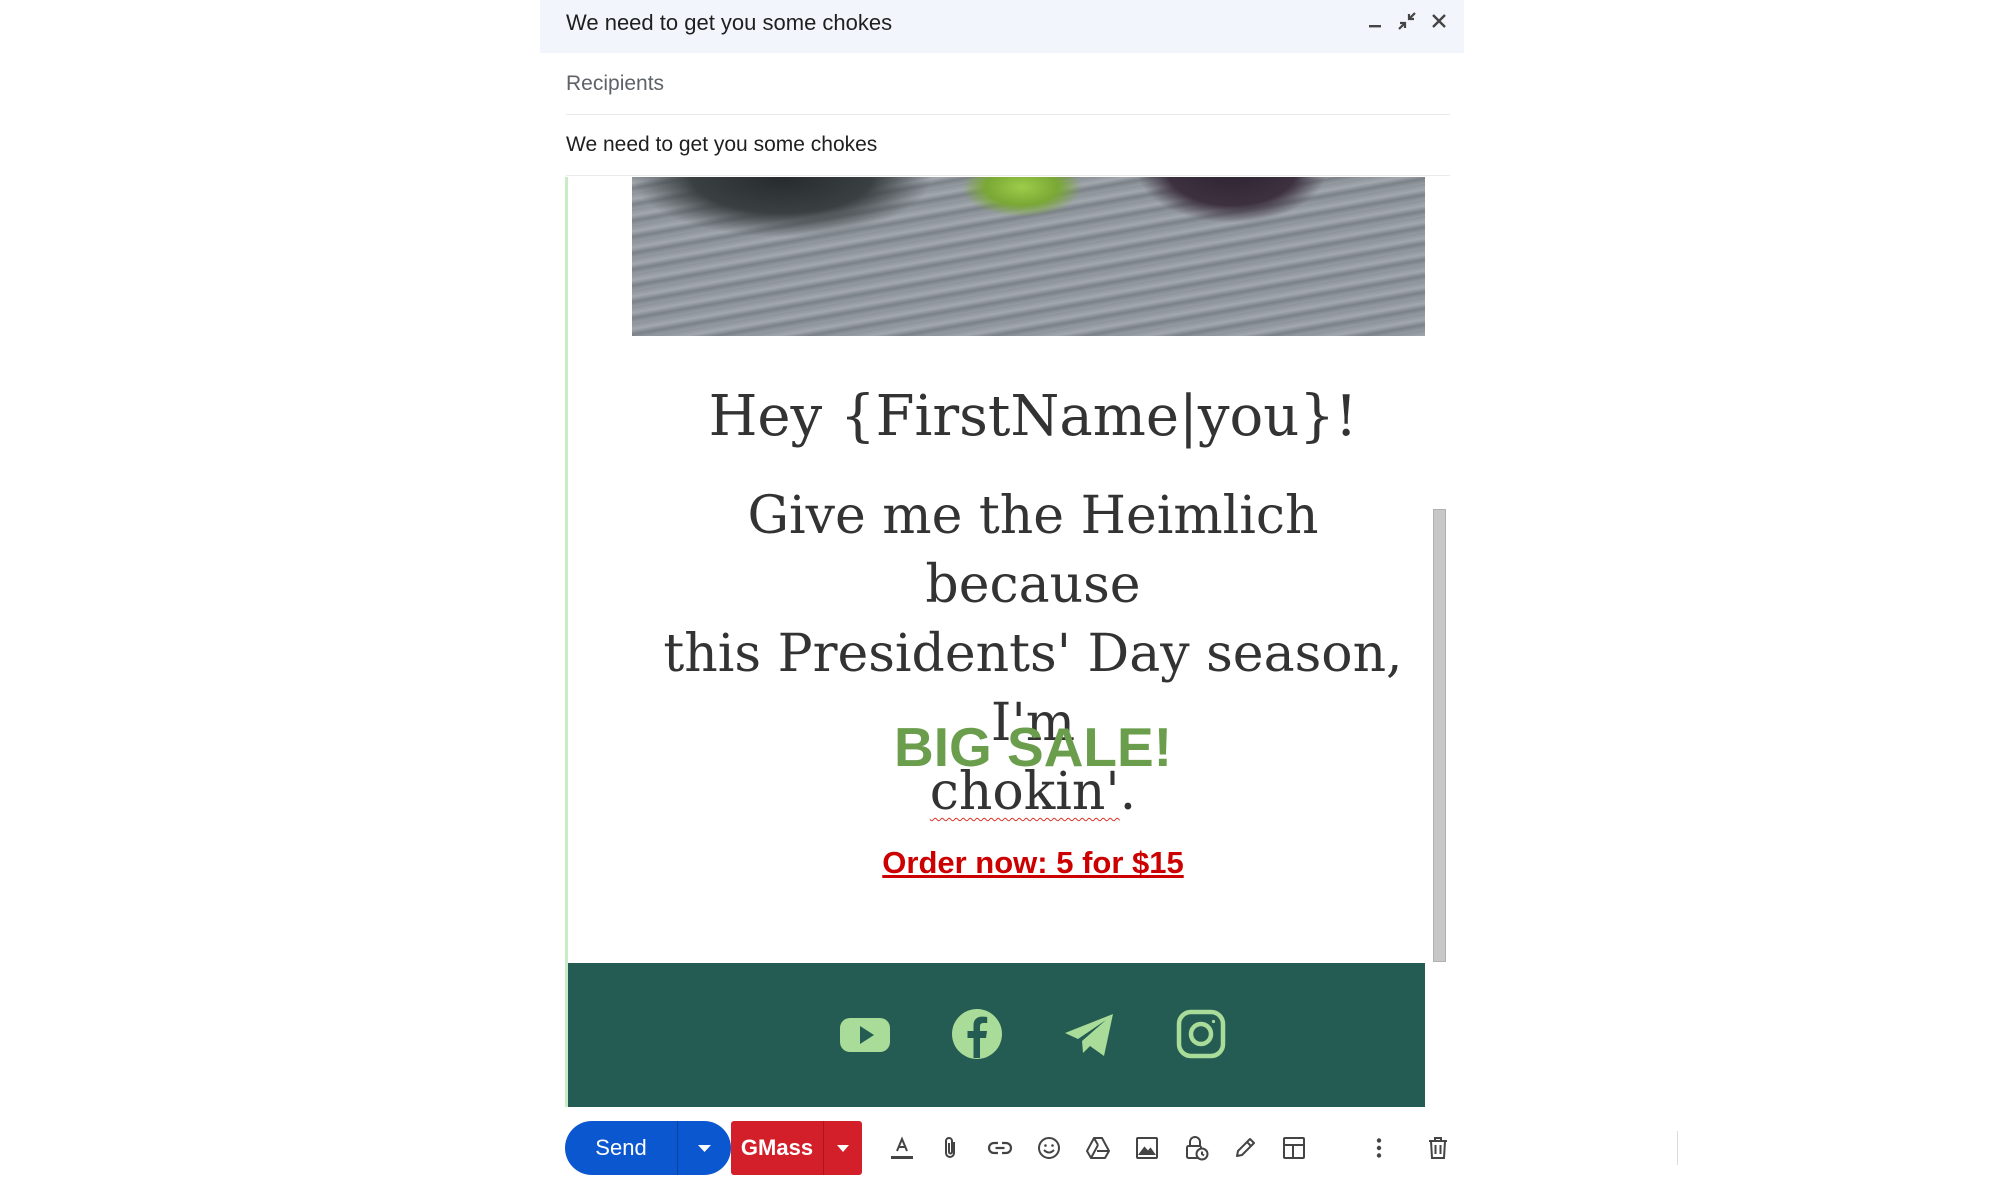 The height and width of the screenshot is (1180, 2008). I want to click on close-icon, so click(1439, 21).